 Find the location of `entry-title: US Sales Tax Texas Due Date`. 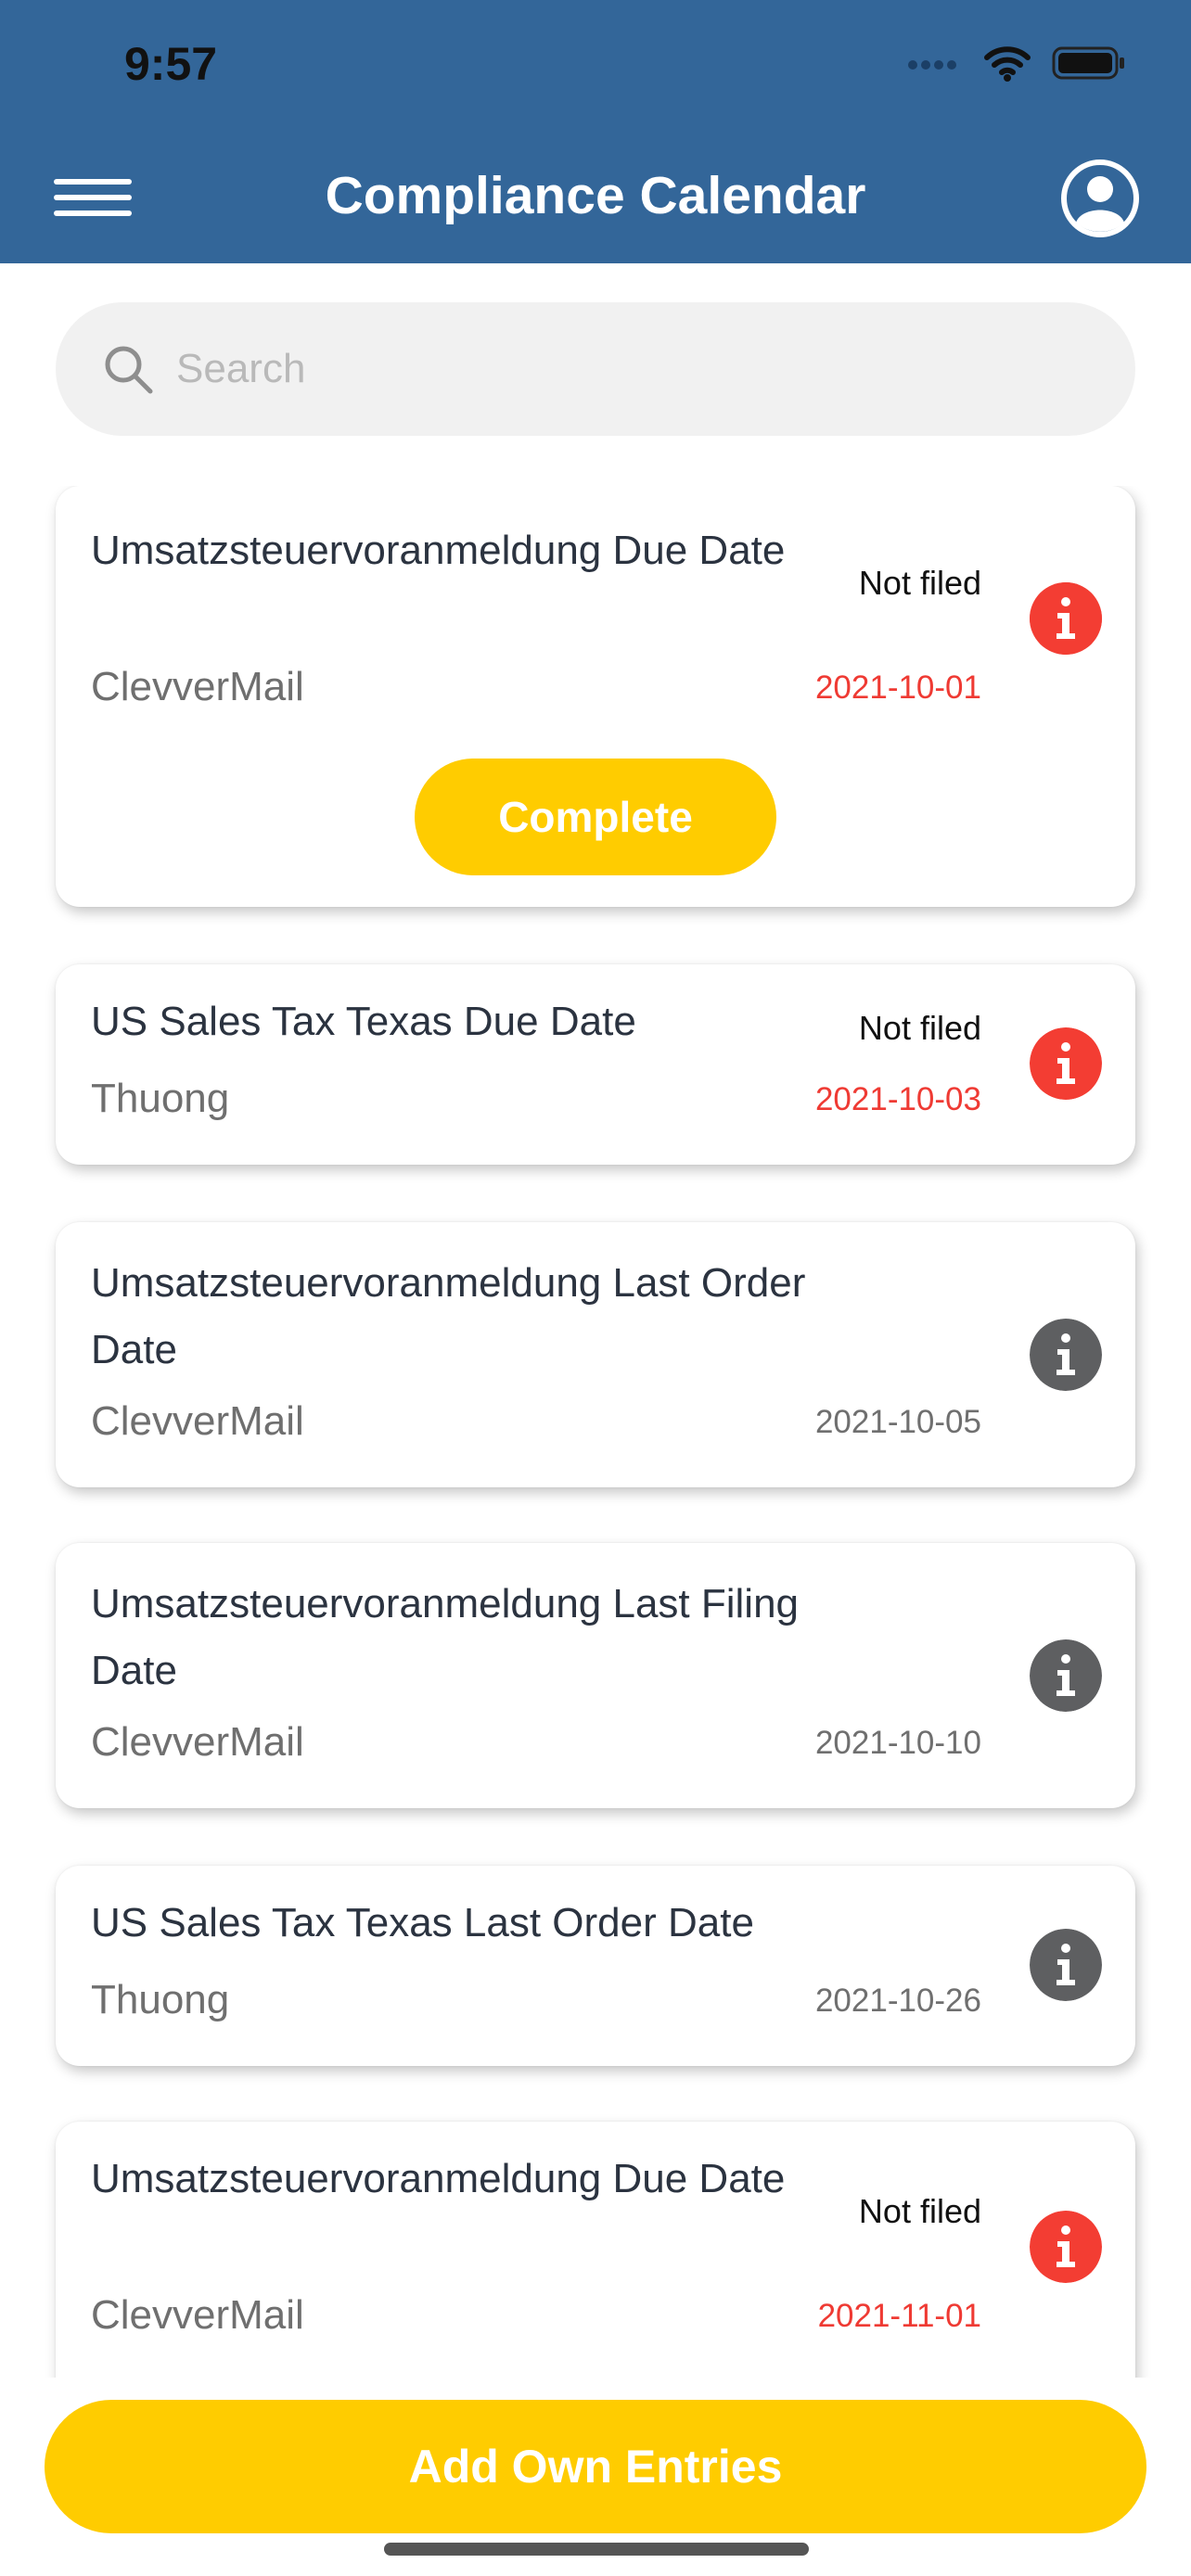

entry-title: US Sales Tax Texas Due Date is located at coordinates (363, 1022).